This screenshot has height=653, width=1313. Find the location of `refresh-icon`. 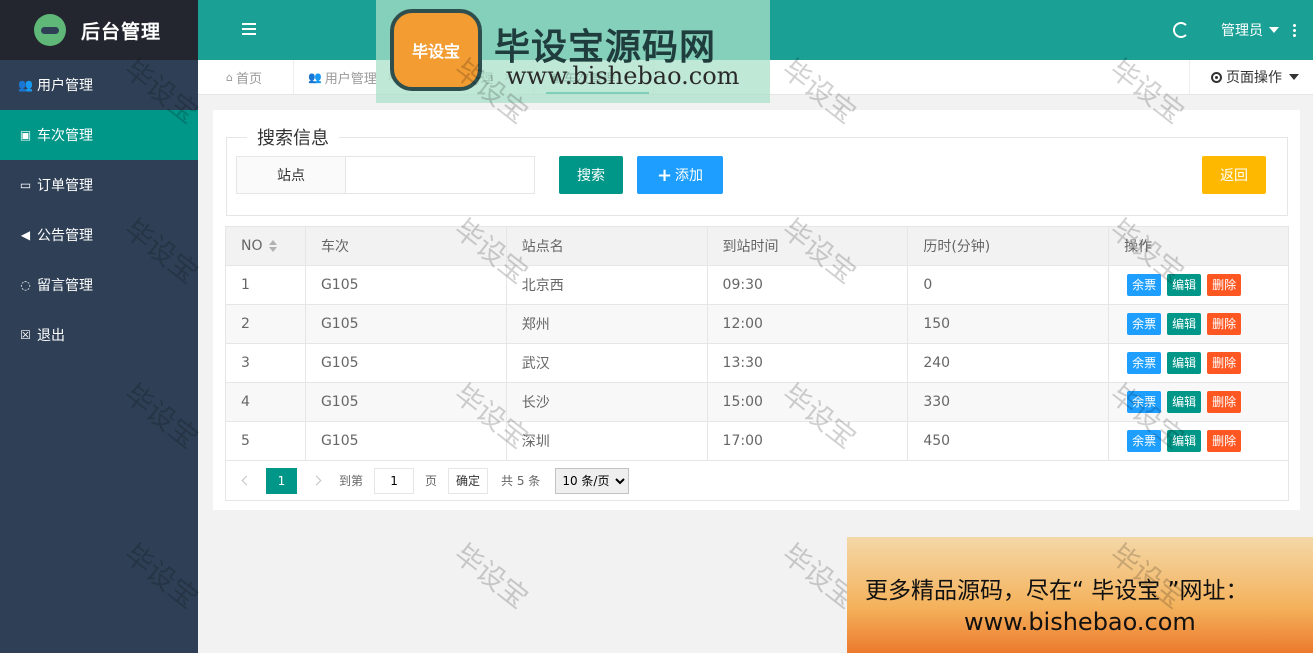

refresh-icon is located at coordinates (1181, 30).